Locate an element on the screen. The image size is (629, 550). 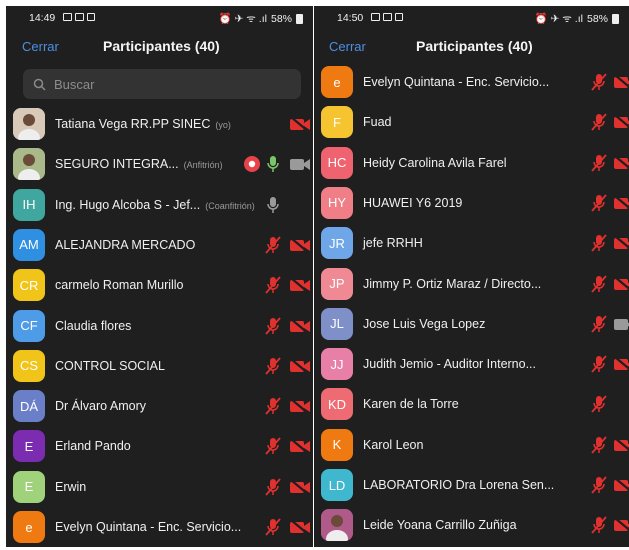
participant-row: HY HUAWEI Y6 2019 is located at coordinates (471, 203).